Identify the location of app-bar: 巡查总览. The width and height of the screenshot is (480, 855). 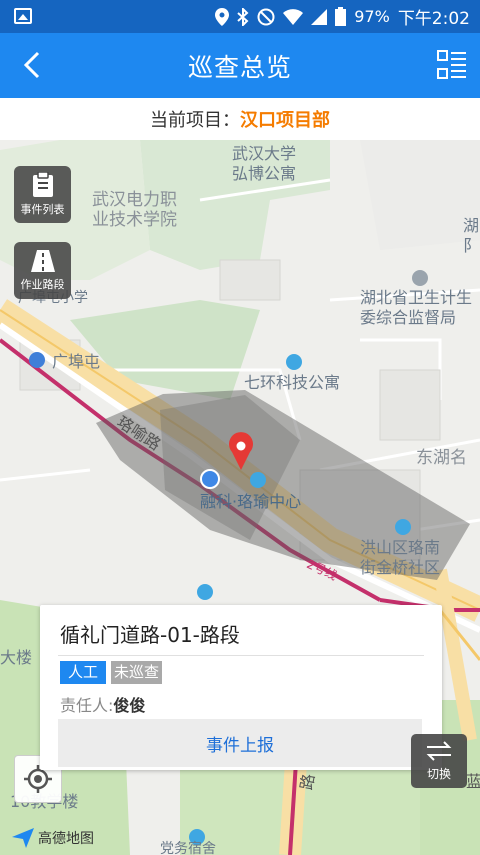
(240, 65).